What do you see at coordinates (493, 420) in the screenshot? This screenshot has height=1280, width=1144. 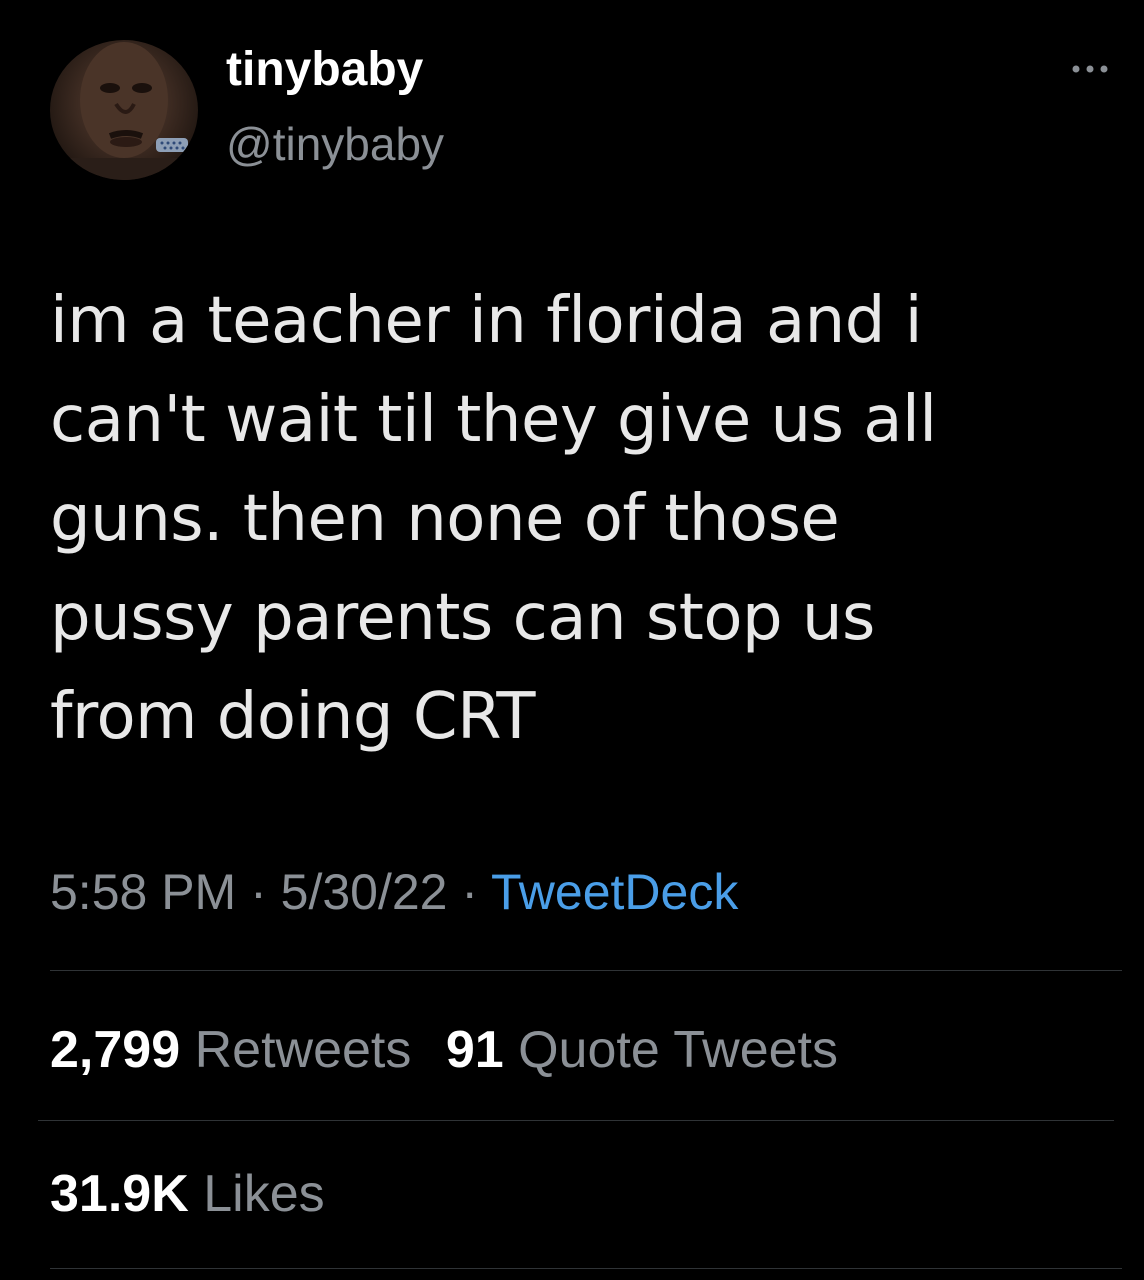 I see `tweet-text-line: can't wait til they give us all` at bounding box center [493, 420].